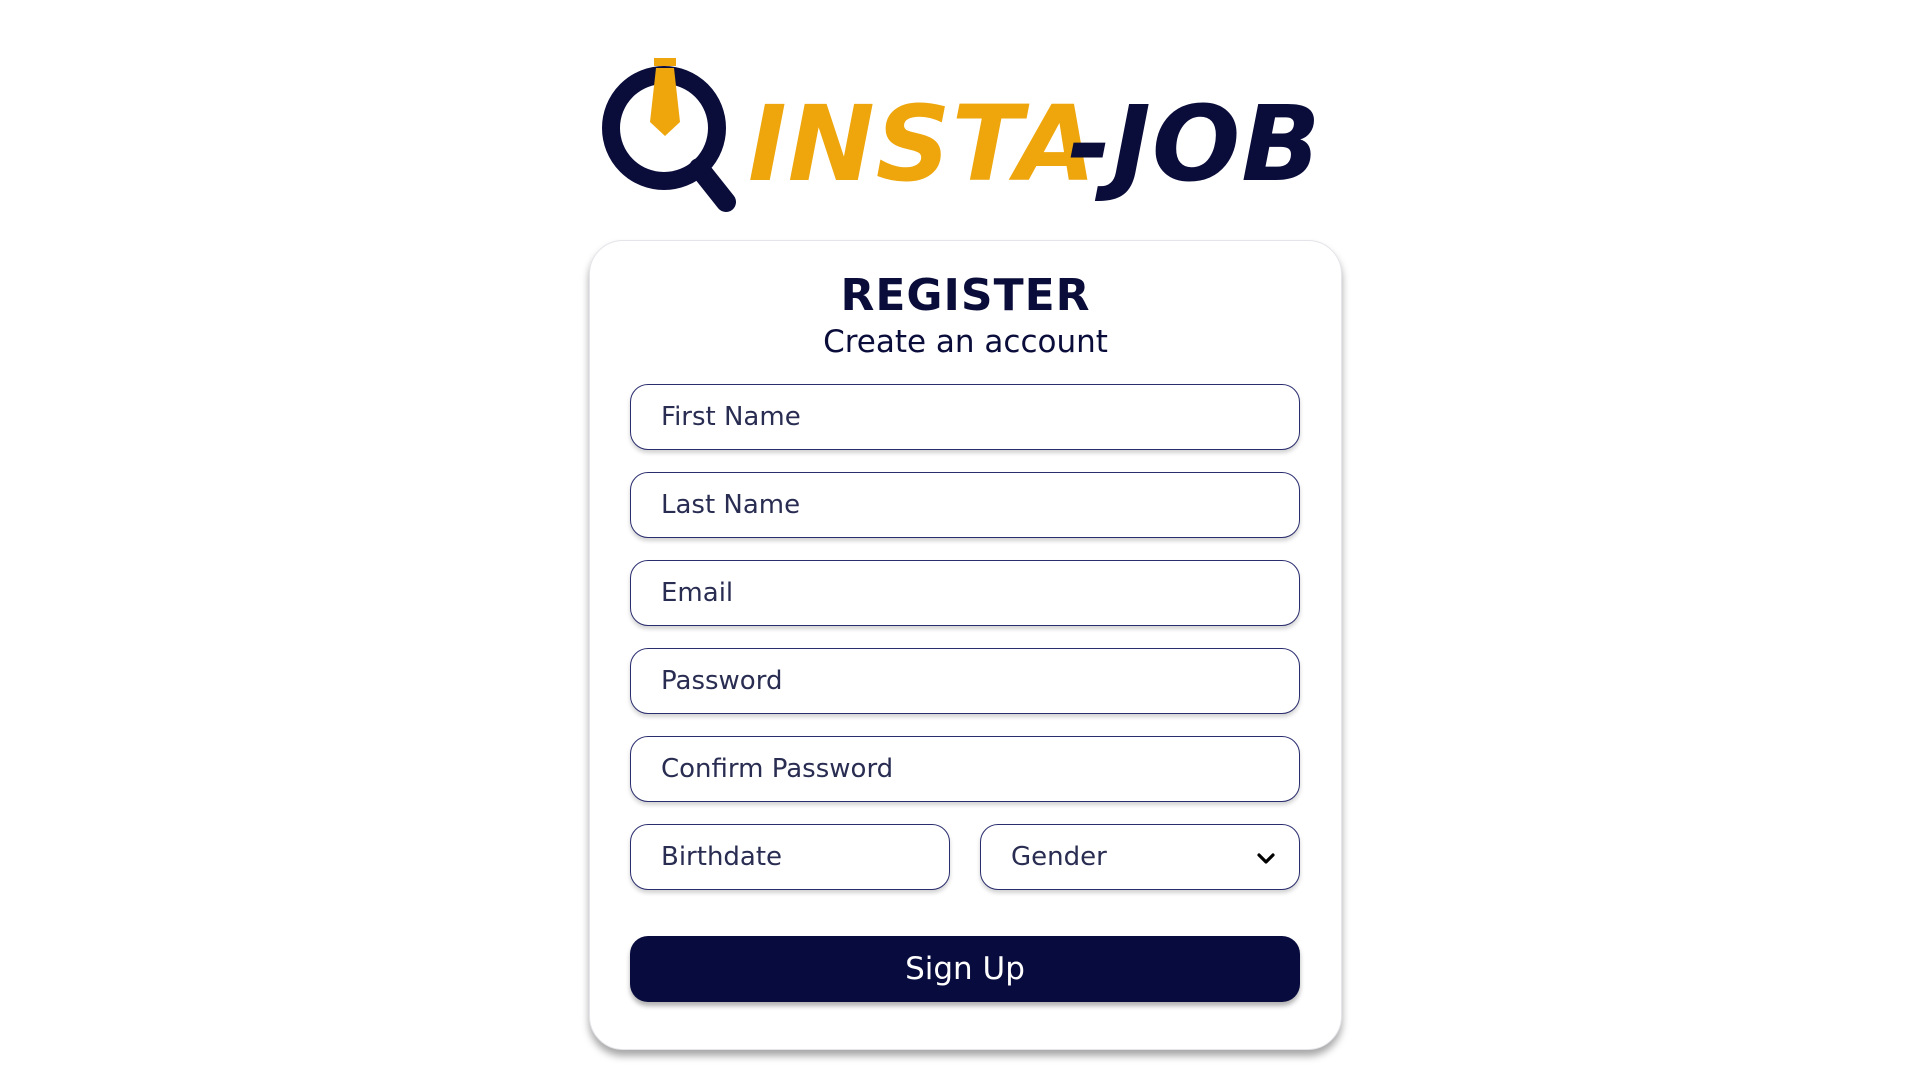 This screenshot has height=1080, width=1920. Describe the element at coordinates (790, 857) in the screenshot. I see `birthdate-input` at that location.